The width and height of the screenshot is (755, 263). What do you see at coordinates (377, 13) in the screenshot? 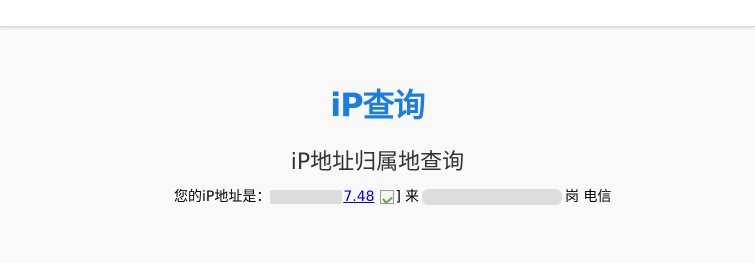
I see `top-bar` at bounding box center [377, 13].